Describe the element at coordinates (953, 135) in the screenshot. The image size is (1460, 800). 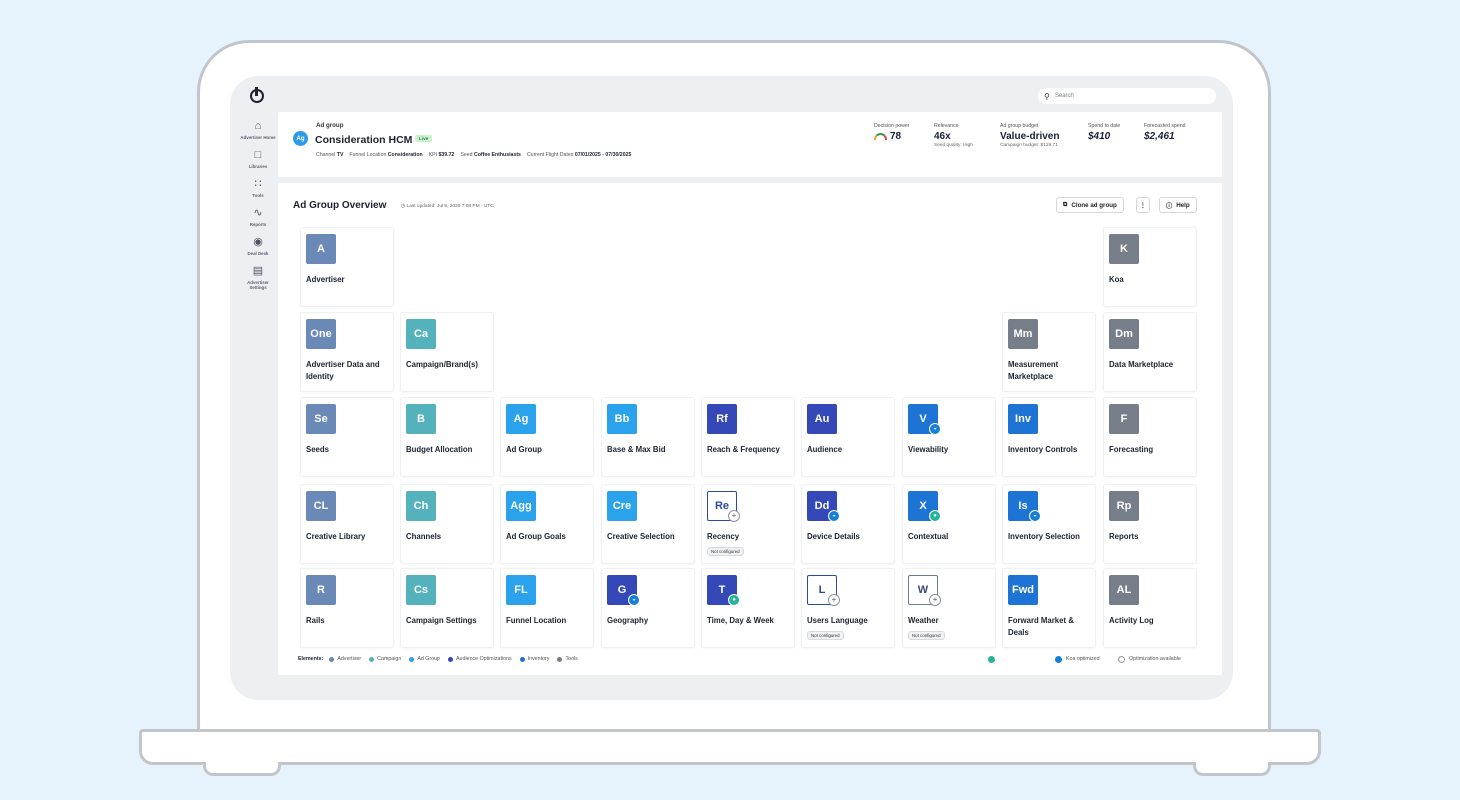
I see `metric-relevance: Relevance 46x Seed quality: High` at that location.